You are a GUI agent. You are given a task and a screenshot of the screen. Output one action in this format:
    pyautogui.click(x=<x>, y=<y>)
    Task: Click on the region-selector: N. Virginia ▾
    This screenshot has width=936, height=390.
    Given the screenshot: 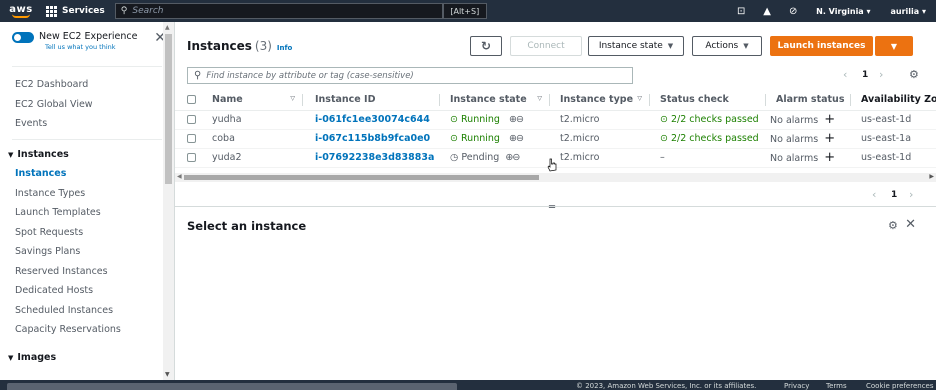 What is the action you would take?
    pyautogui.click(x=843, y=11)
    